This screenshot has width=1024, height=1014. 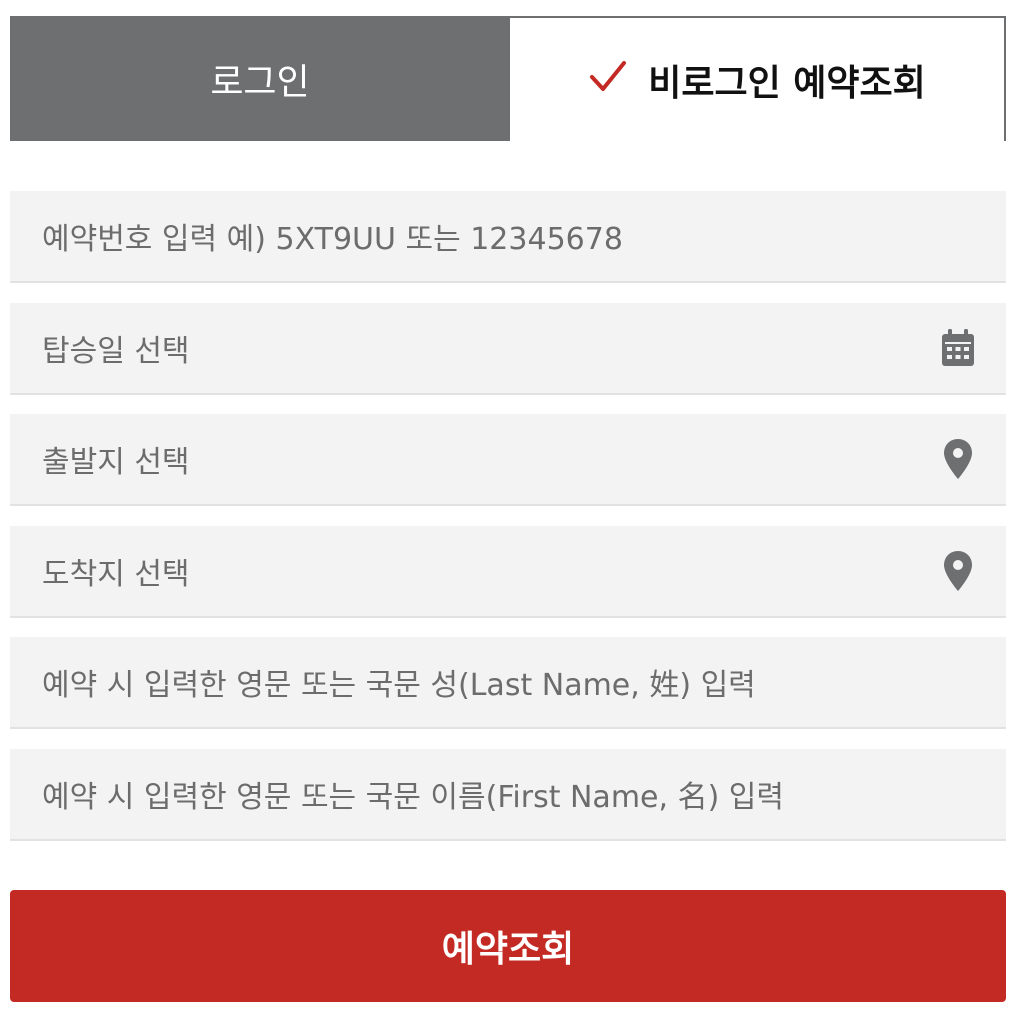 I want to click on arrival-placeholder: 도착지 선택, so click(x=116, y=574).